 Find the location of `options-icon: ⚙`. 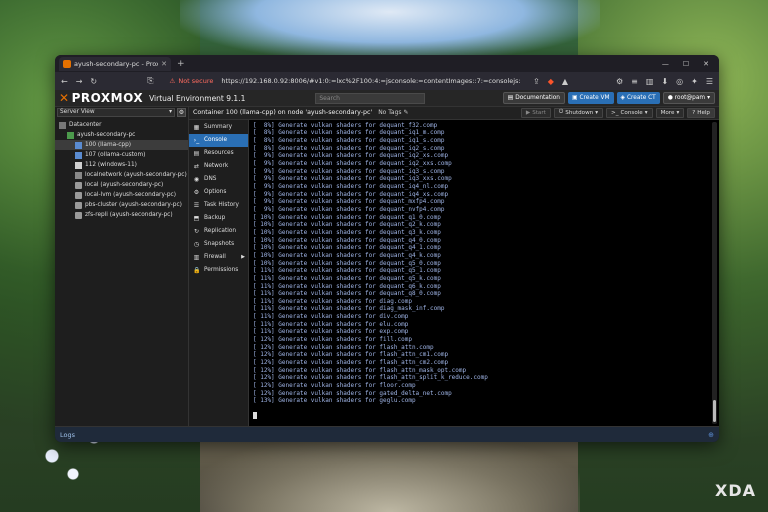

options-icon: ⚙ is located at coordinates (196, 192).